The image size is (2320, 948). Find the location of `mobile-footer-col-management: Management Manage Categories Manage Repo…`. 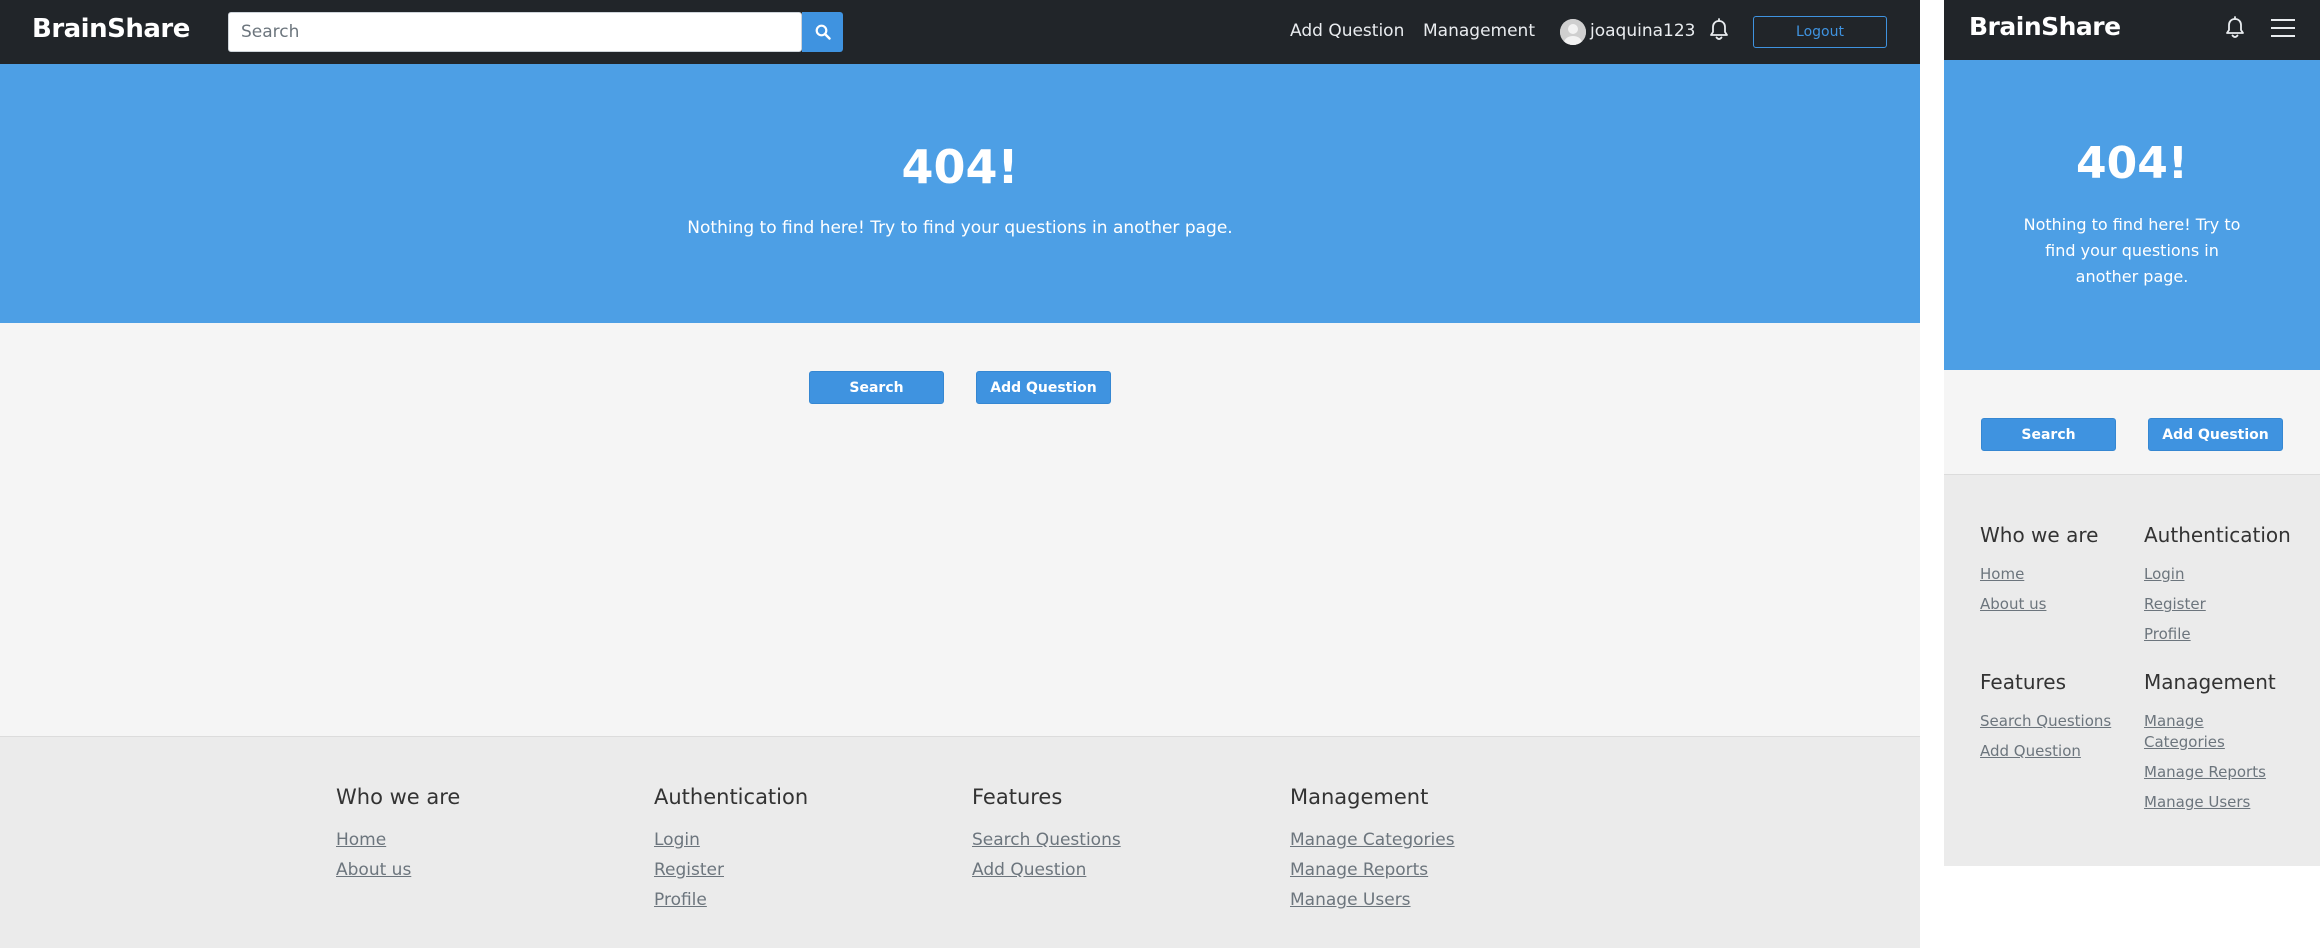

mobile-footer-col-management: Management Manage Categories Manage Repo… is located at coordinates (2210, 746).